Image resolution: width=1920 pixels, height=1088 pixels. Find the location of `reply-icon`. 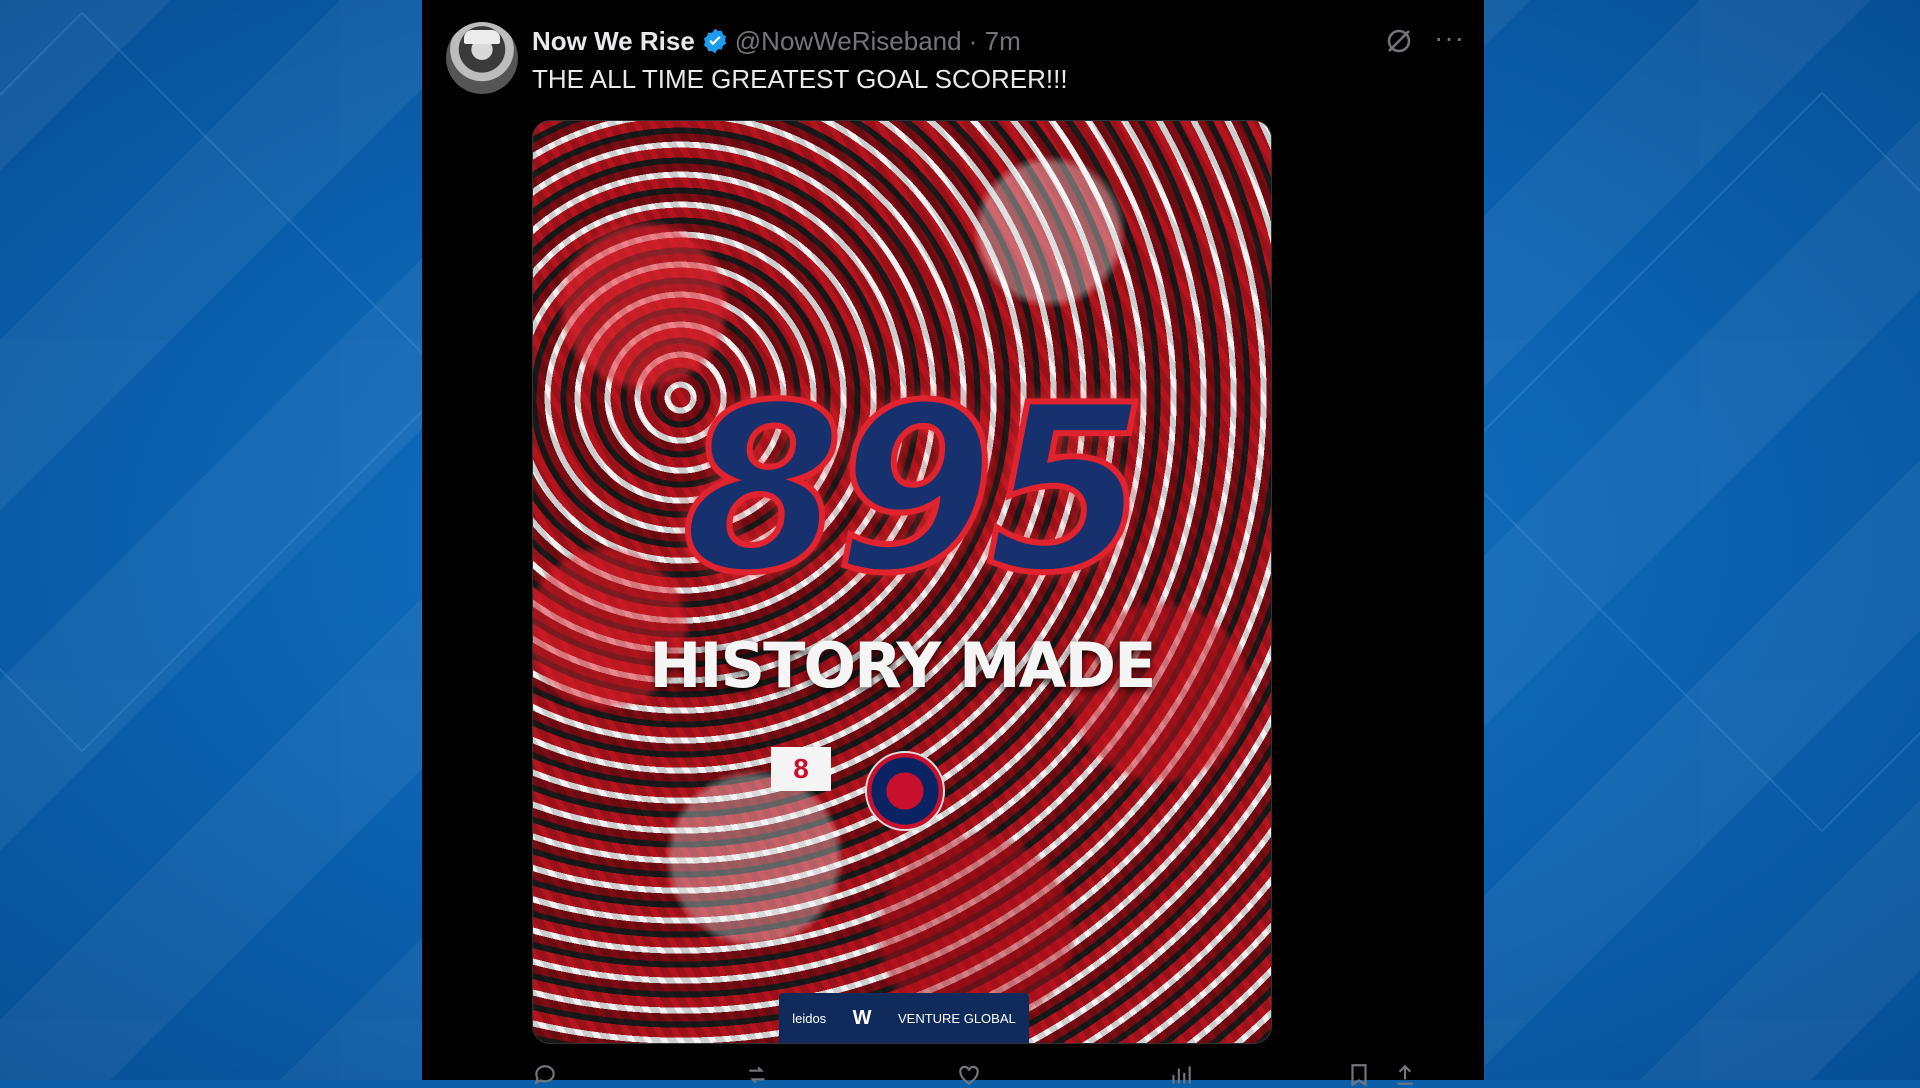

reply-icon is located at coordinates (545, 1075).